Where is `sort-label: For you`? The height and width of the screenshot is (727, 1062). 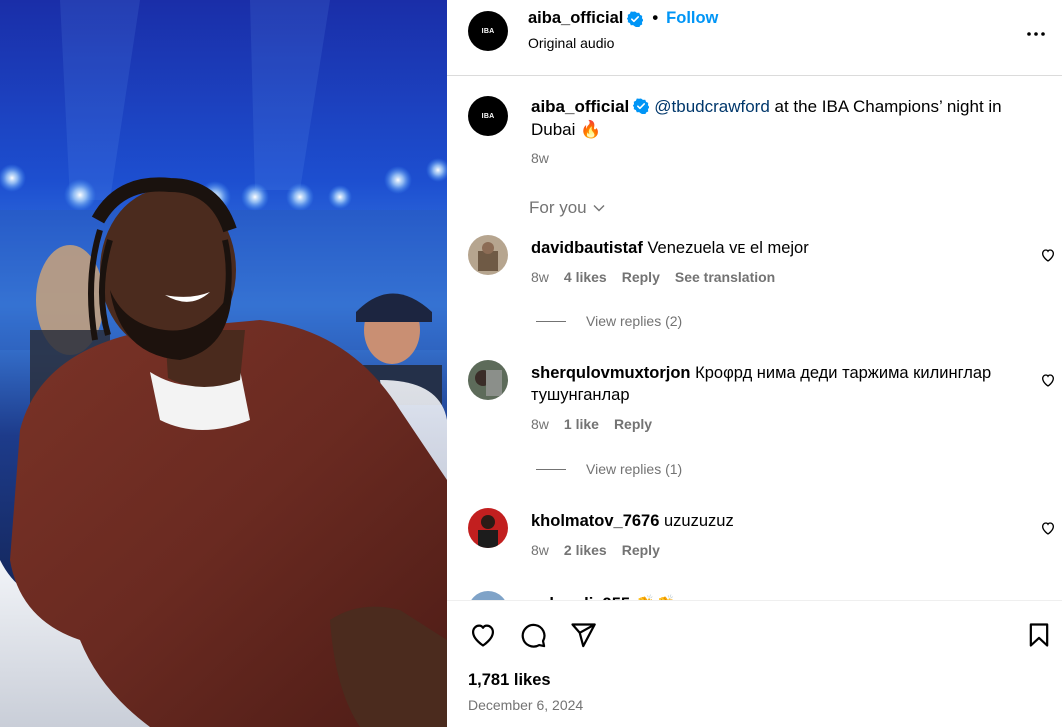 sort-label: For you is located at coordinates (558, 207).